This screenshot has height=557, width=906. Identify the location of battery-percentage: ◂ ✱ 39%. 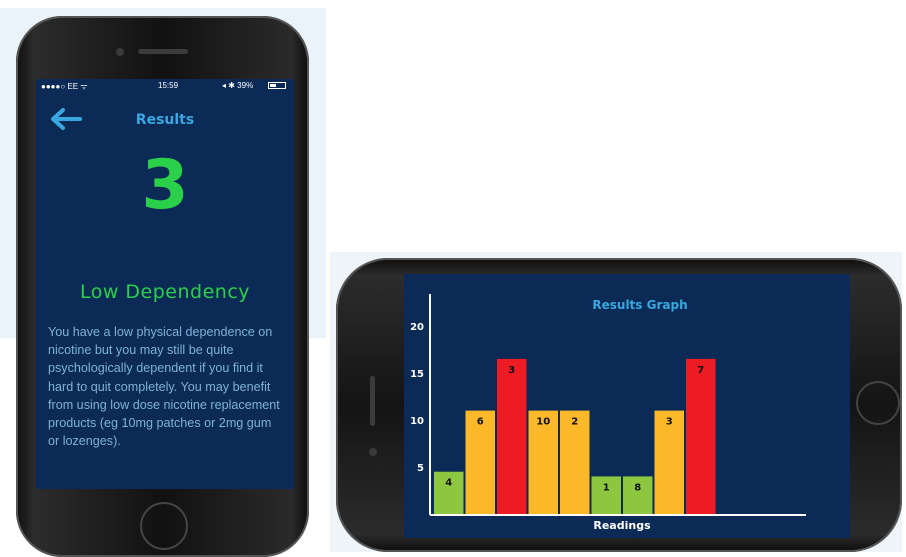
(238, 85).